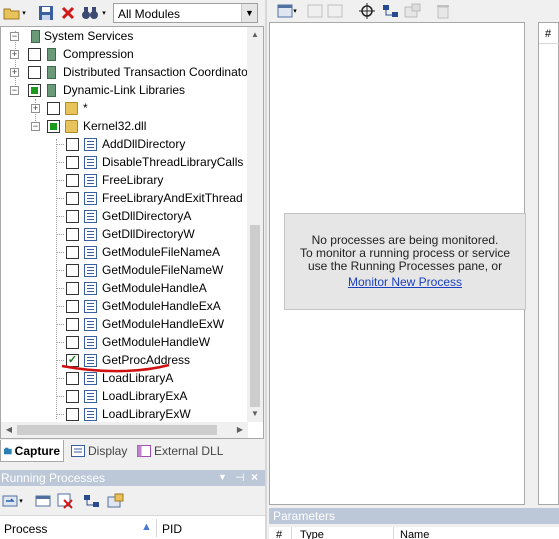 This screenshot has width=559, height=539. Describe the element at coordinates (254, 477) in the screenshot. I see `close-icon: ×` at that location.